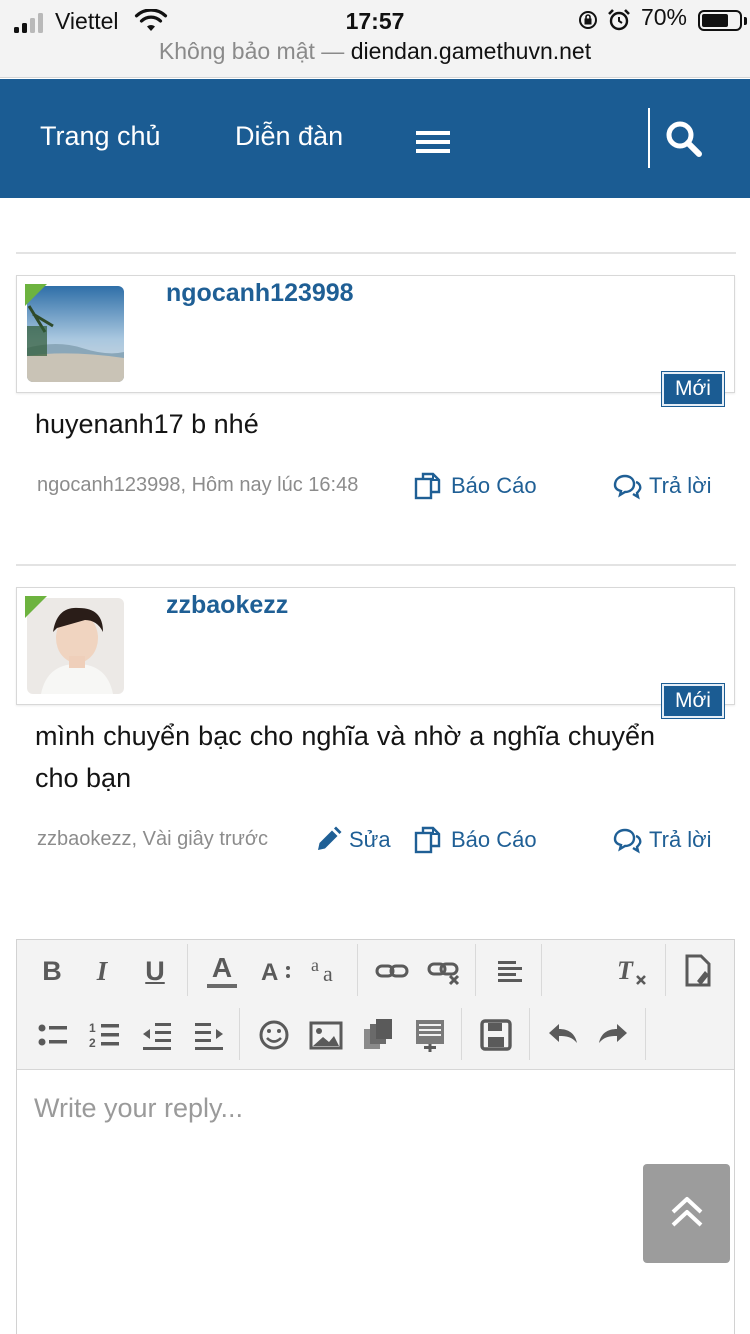 This screenshot has height=1334, width=750. What do you see at coordinates (471, 51) in the screenshot?
I see `url-host: diendan.gamethuvn.net` at bounding box center [471, 51].